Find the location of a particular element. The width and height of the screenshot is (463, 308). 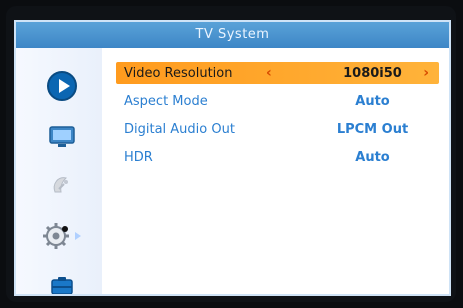

menu-item-aspect-mode: Aspect Mode Auto is located at coordinates (277, 101).